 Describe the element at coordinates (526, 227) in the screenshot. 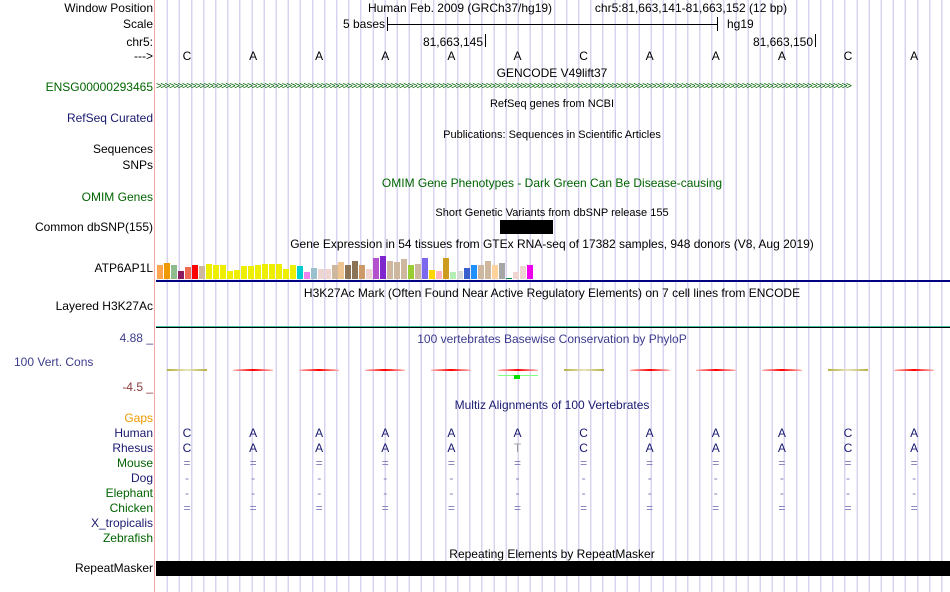

I see `dbsnp-variant` at that location.